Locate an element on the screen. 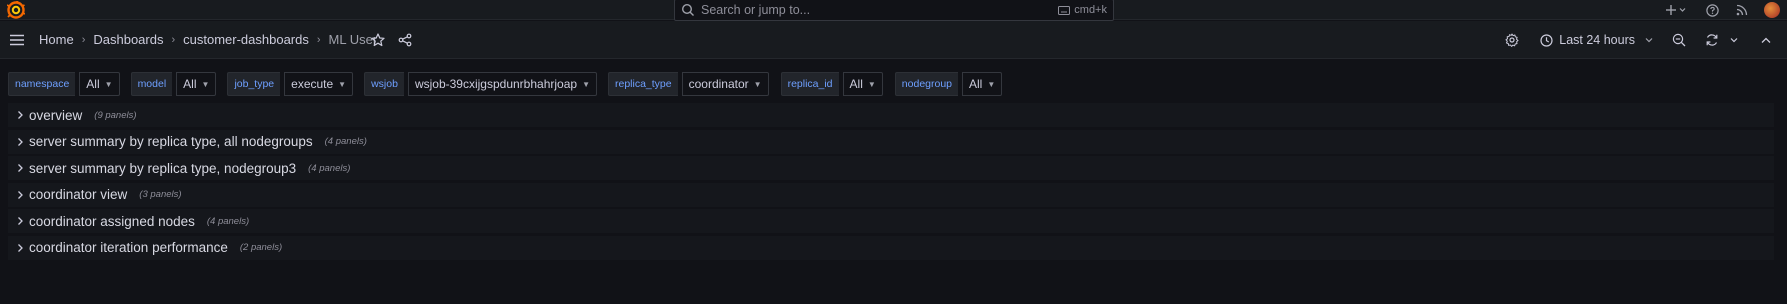 This screenshot has width=1787, height=304. rss-icon is located at coordinates (1742, 10).